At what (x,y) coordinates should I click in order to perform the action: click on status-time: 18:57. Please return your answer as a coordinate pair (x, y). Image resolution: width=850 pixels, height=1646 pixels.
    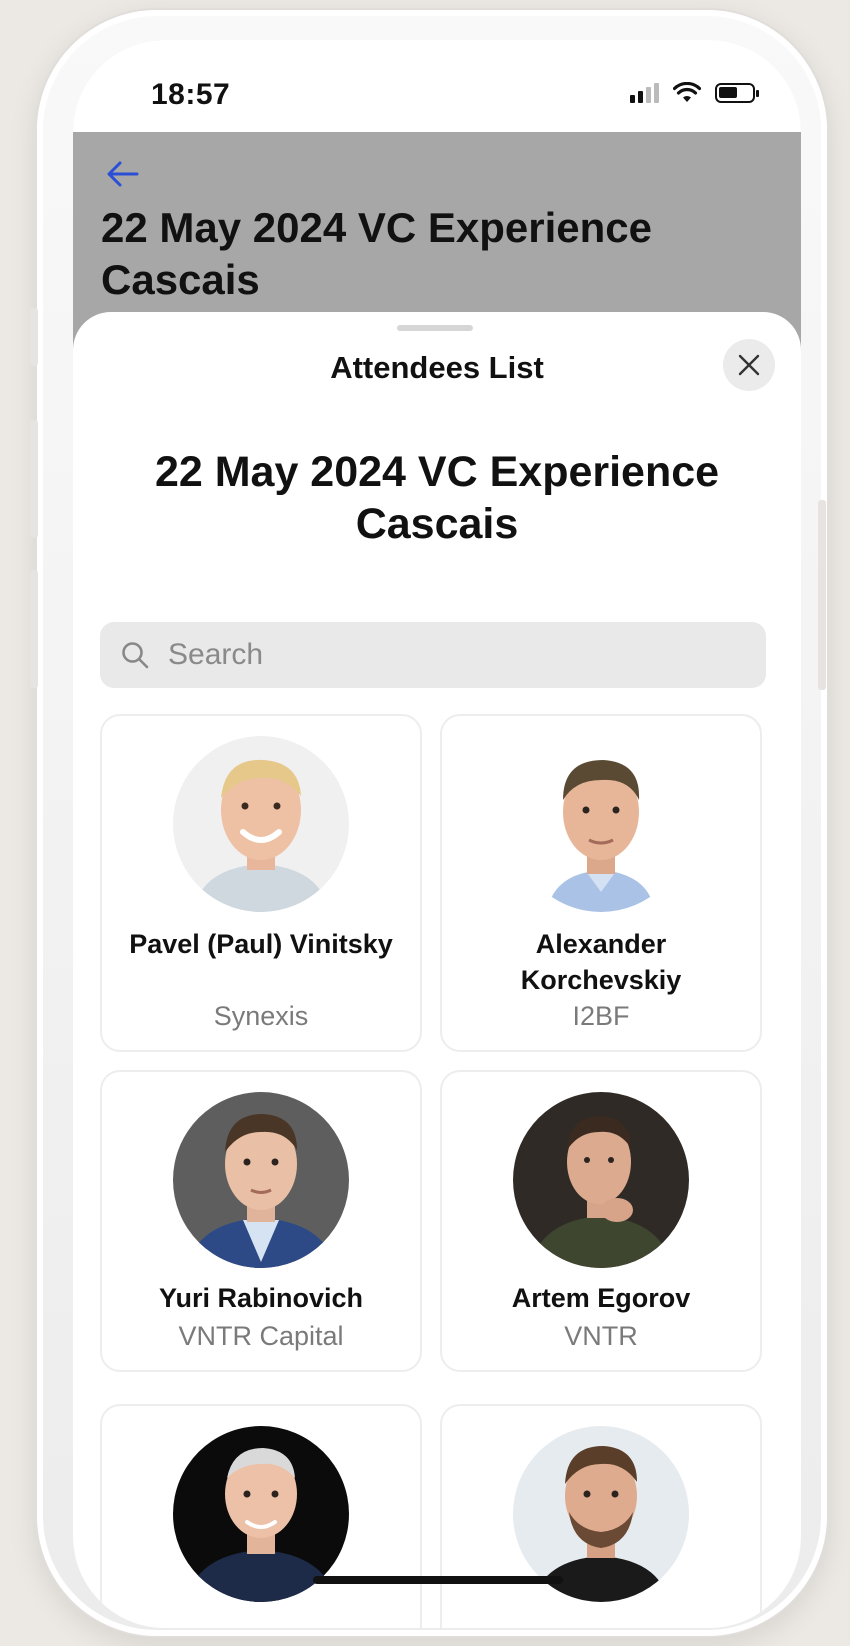
    Looking at the image, I should click on (191, 94).